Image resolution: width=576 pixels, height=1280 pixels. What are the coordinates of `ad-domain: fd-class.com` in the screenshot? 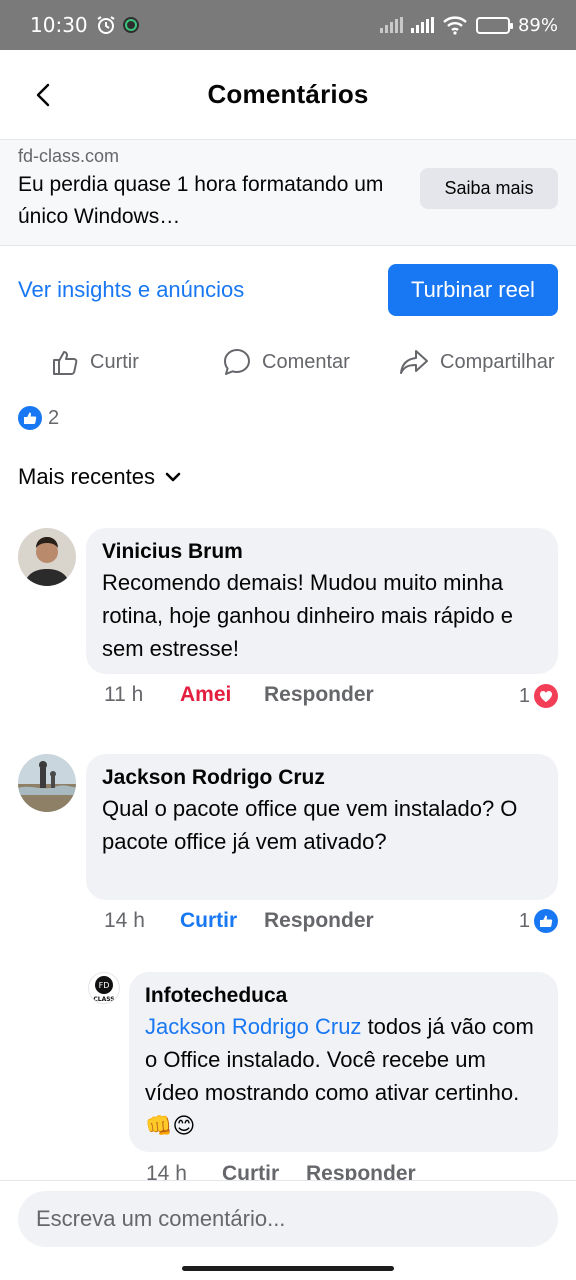 It's located at (69, 156).